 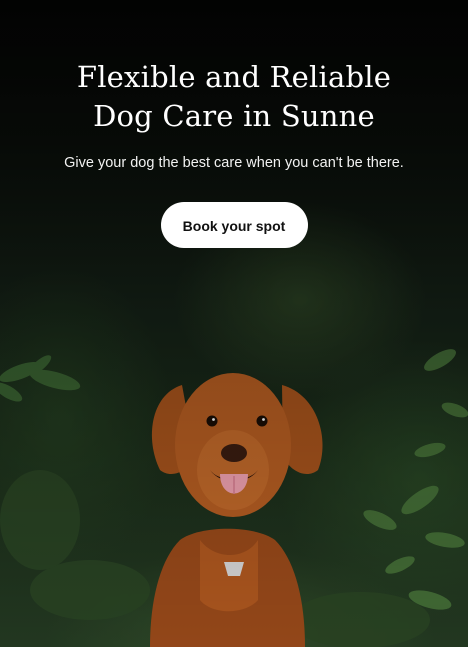 I want to click on hero-title-line1: Flexible and Reliable, so click(x=234, y=77).